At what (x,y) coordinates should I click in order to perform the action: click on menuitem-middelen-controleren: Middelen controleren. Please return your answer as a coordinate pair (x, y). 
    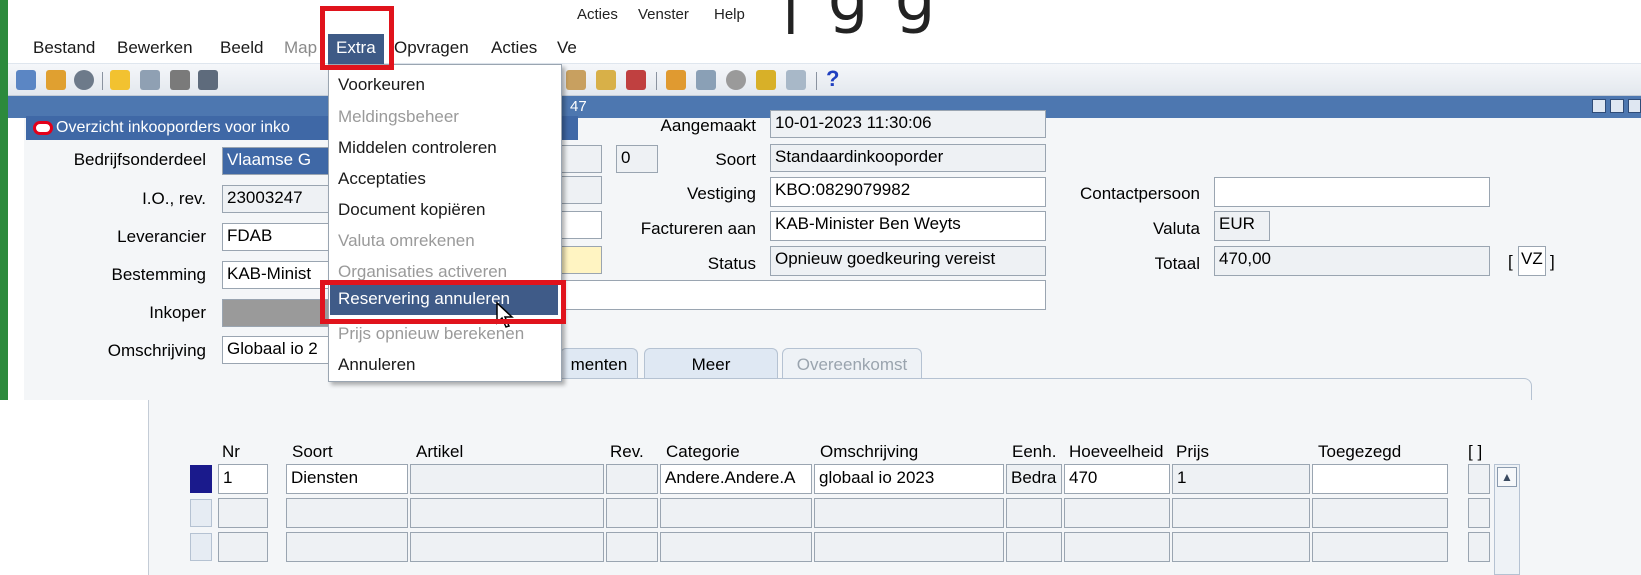
    Looking at the image, I should click on (417, 148).